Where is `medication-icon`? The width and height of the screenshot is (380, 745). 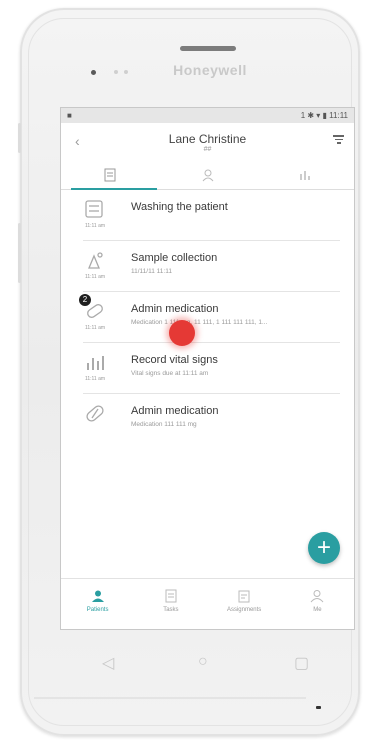
medication-icon is located at coordinates (95, 311).